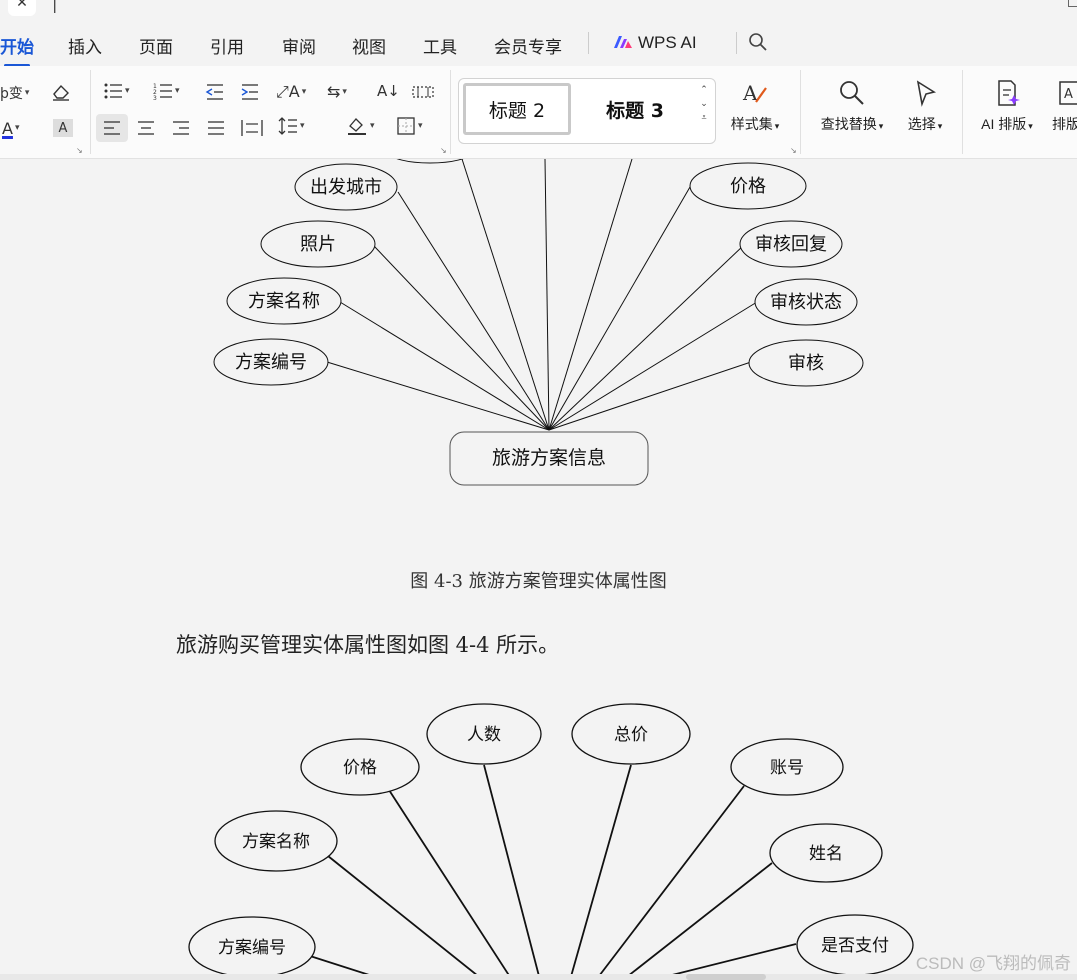 This screenshot has width=1077, height=980. I want to click on font-dialog-launcher-icon: ↘, so click(79, 150).